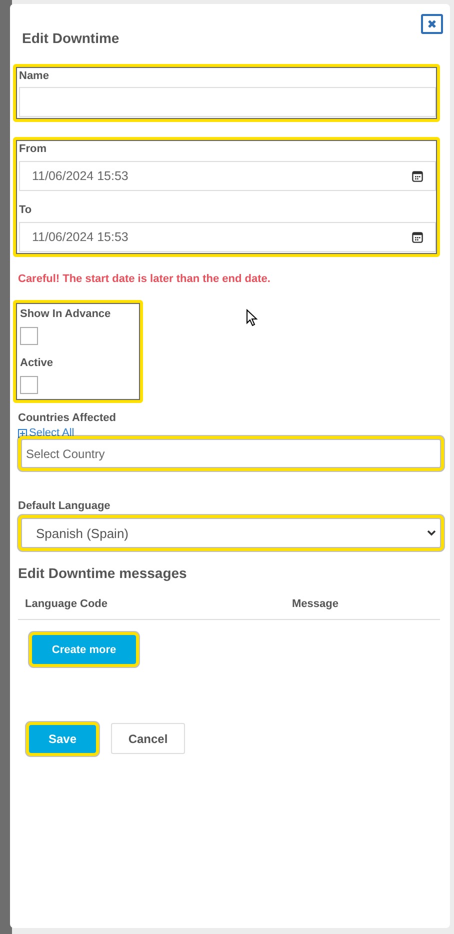  I want to click on close-button, so click(432, 24).